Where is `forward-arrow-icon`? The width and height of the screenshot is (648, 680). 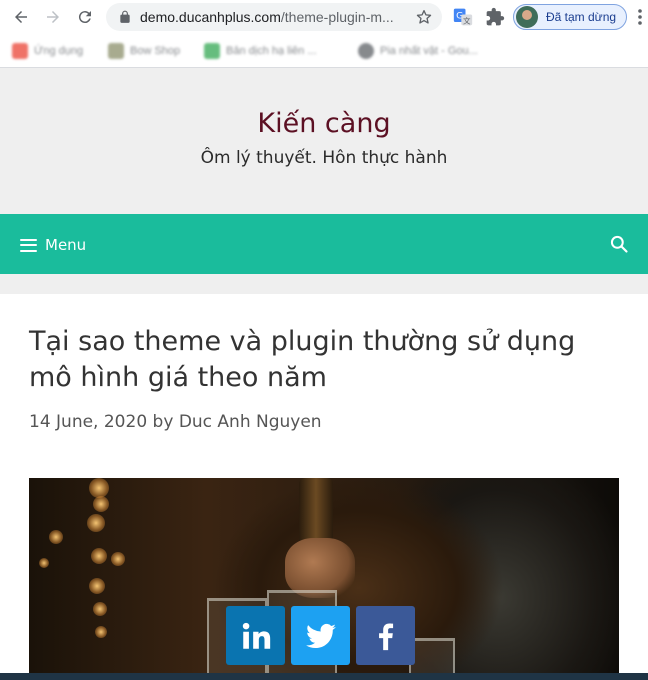 forward-arrow-icon is located at coordinates (53, 17).